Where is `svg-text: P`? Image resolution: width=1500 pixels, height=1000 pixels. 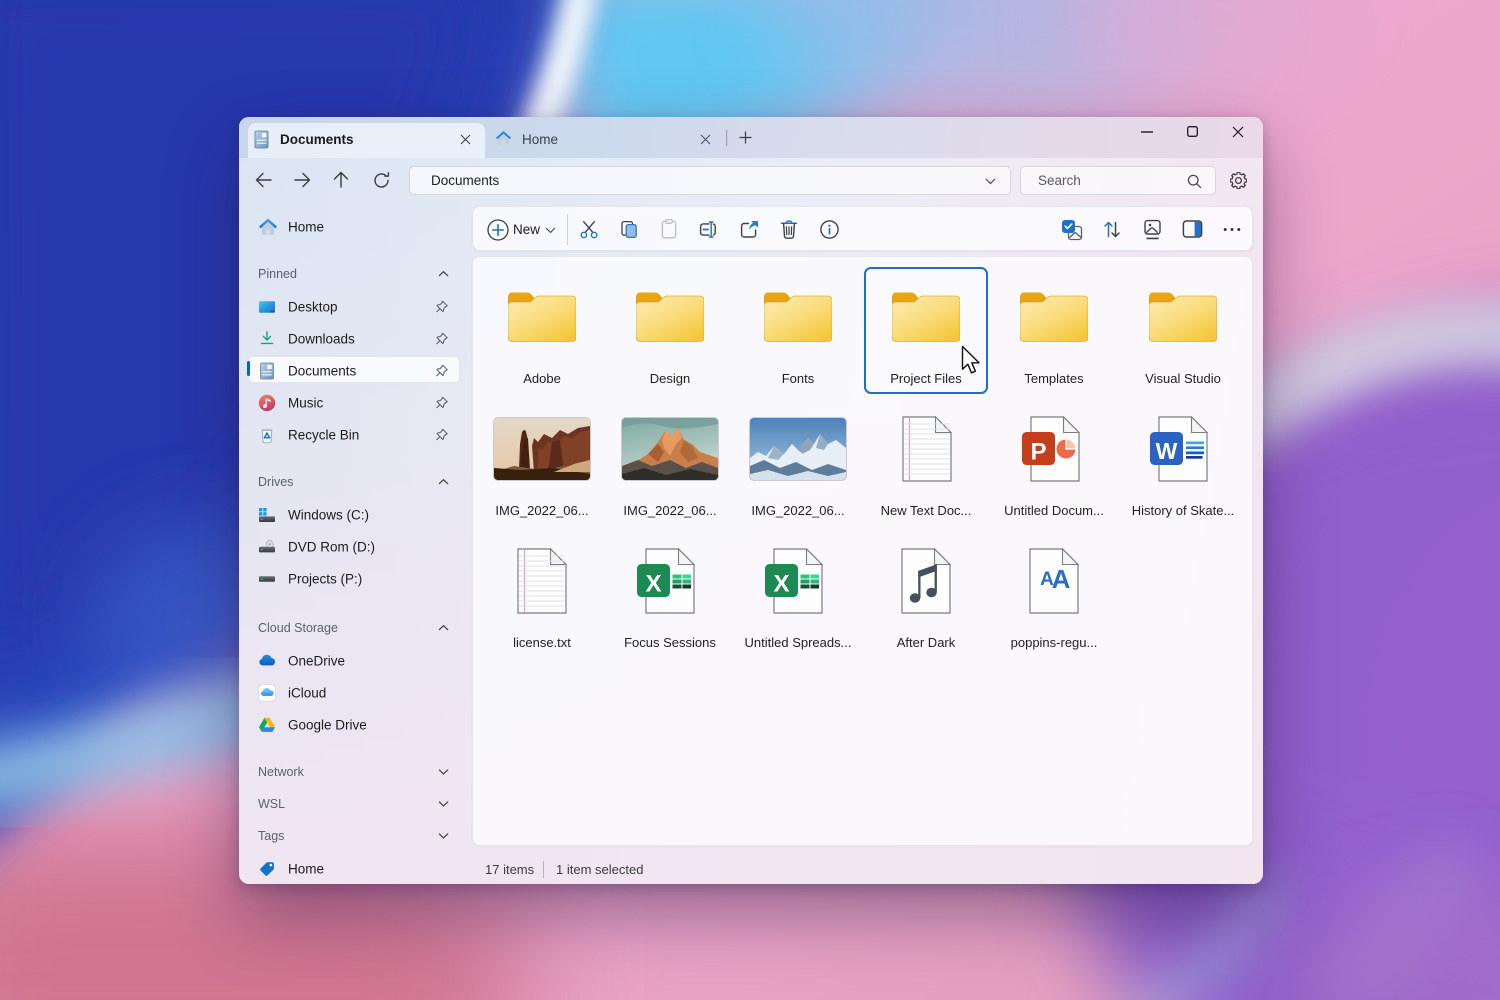 svg-text: P is located at coordinates (1038, 452).